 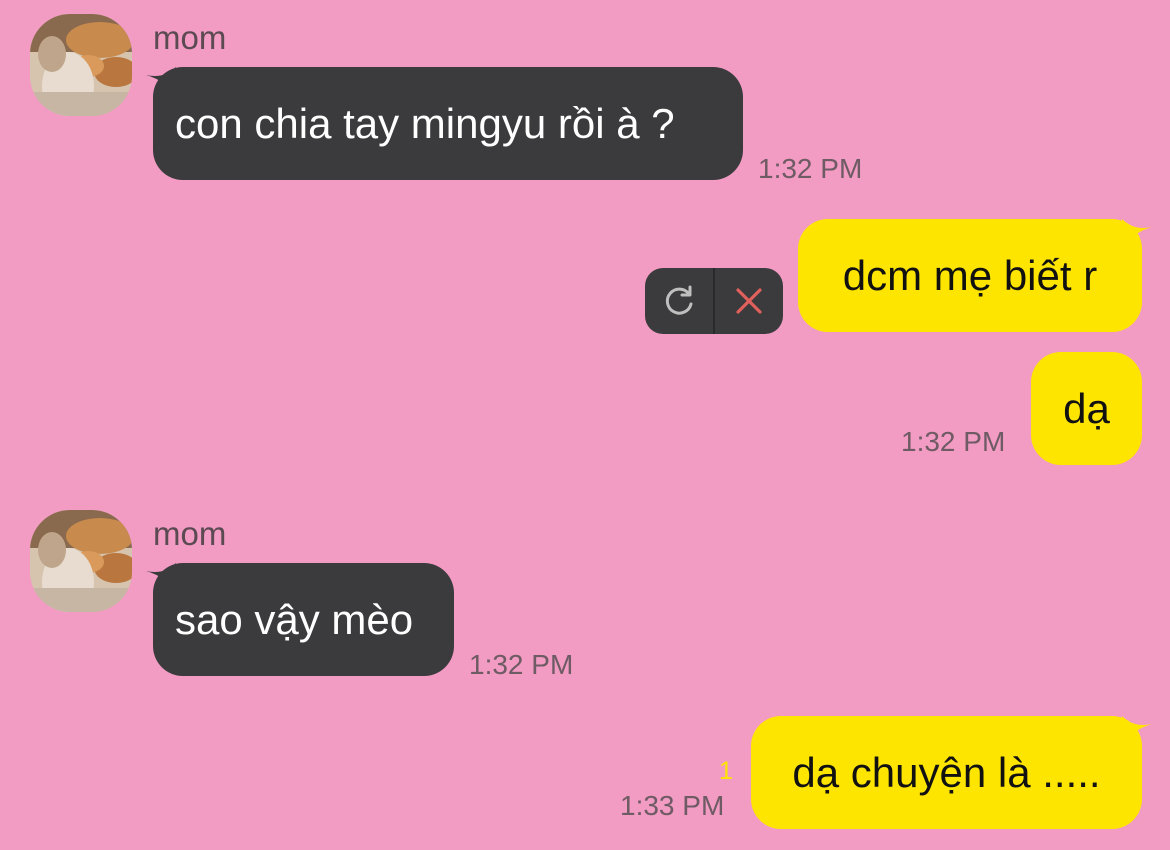 I want to click on close-icon, so click(x=749, y=301).